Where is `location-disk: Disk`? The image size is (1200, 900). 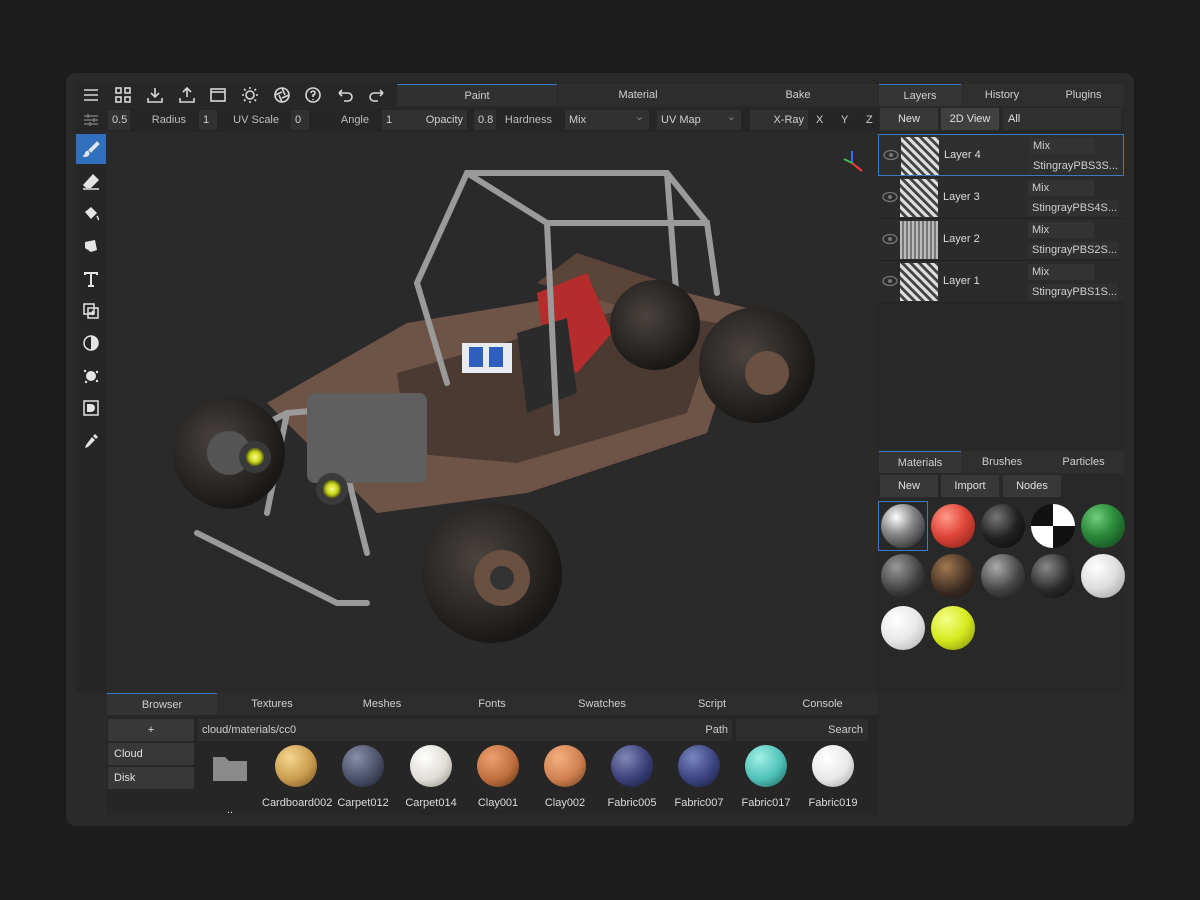
location-disk: Disk is located at coordinates (151, 778).